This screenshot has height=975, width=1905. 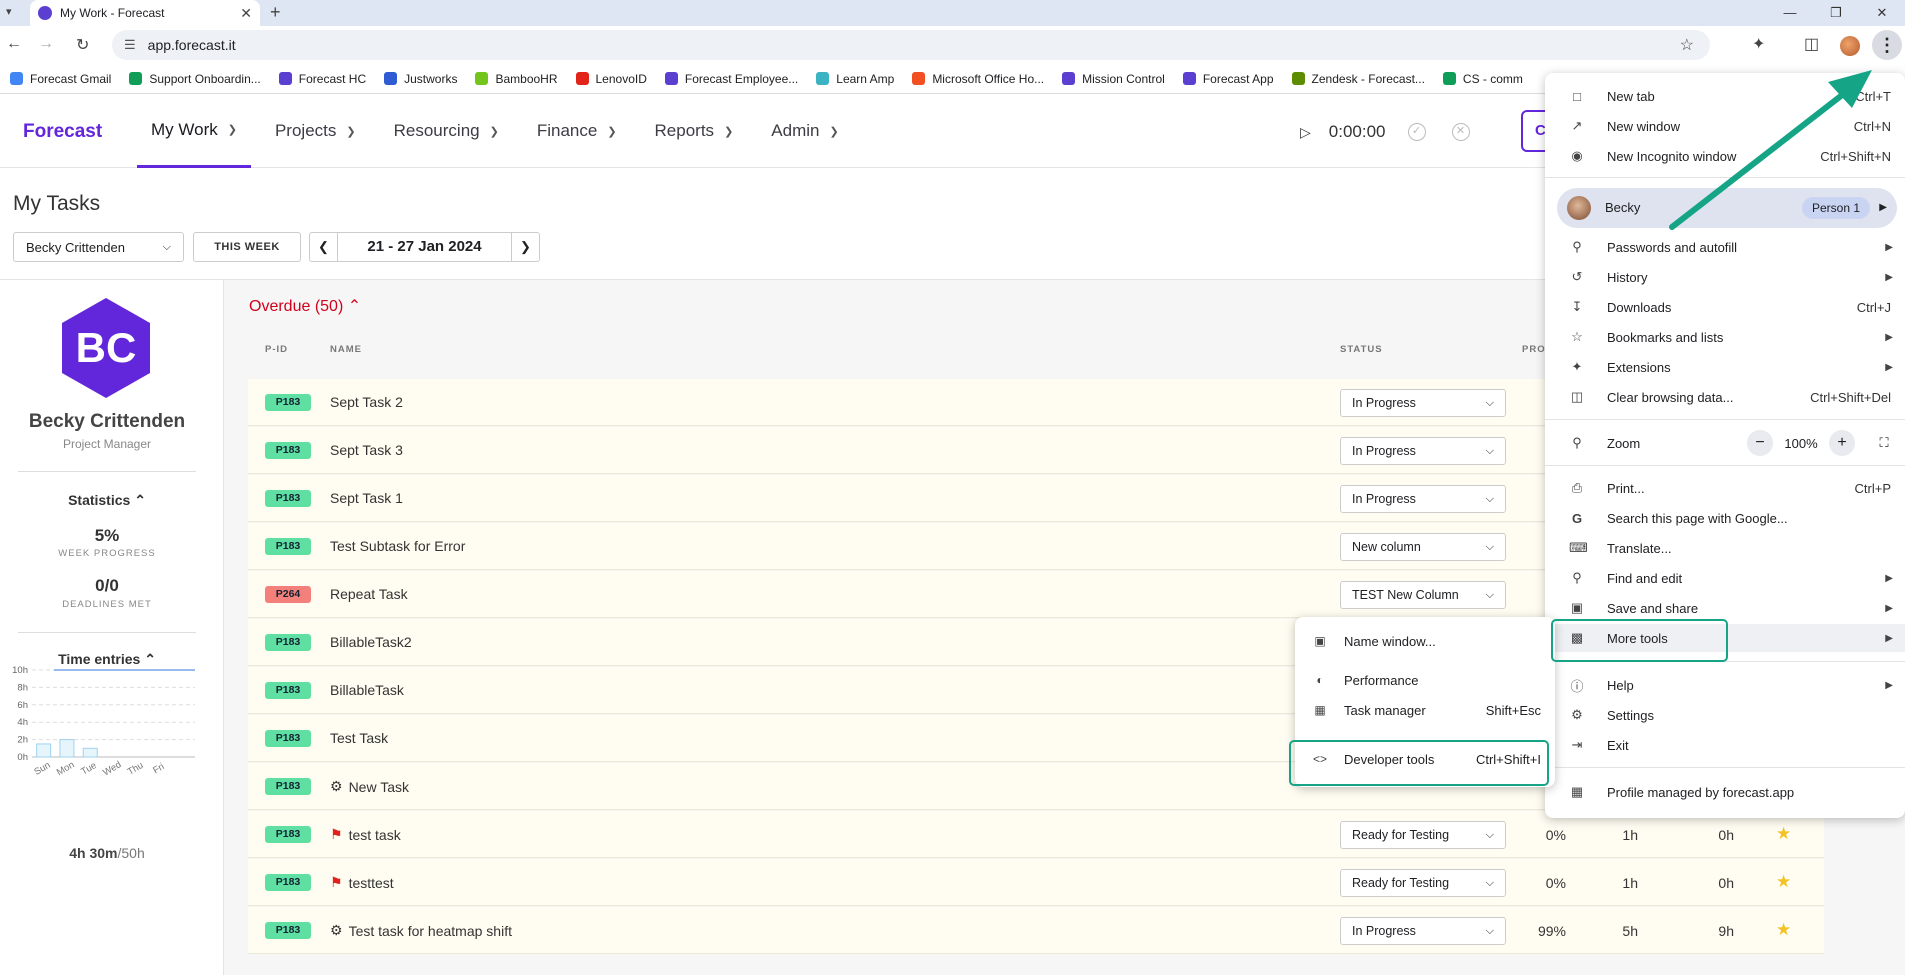 I want to click on bookmark-item: Learn Amp, so click(x=855, y=79).